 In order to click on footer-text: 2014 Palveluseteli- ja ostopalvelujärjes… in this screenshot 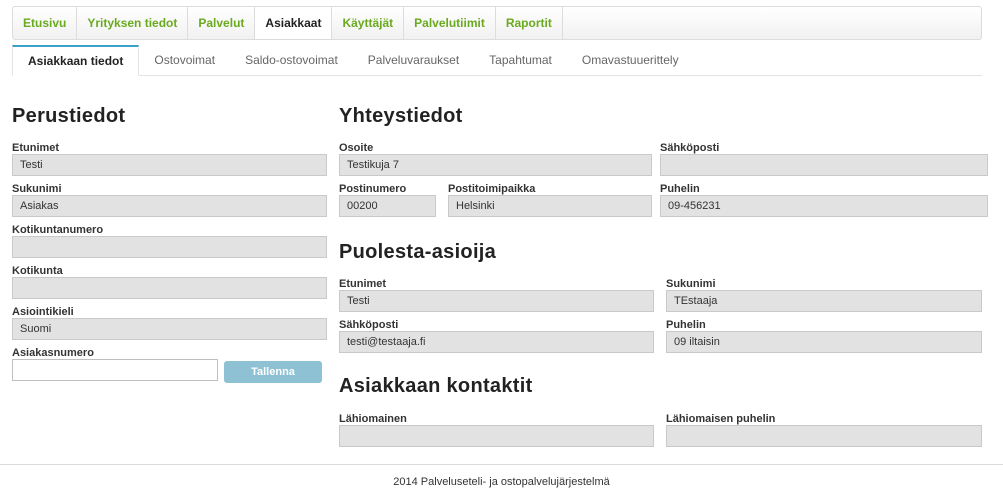, I will do `click(501, 482)`.